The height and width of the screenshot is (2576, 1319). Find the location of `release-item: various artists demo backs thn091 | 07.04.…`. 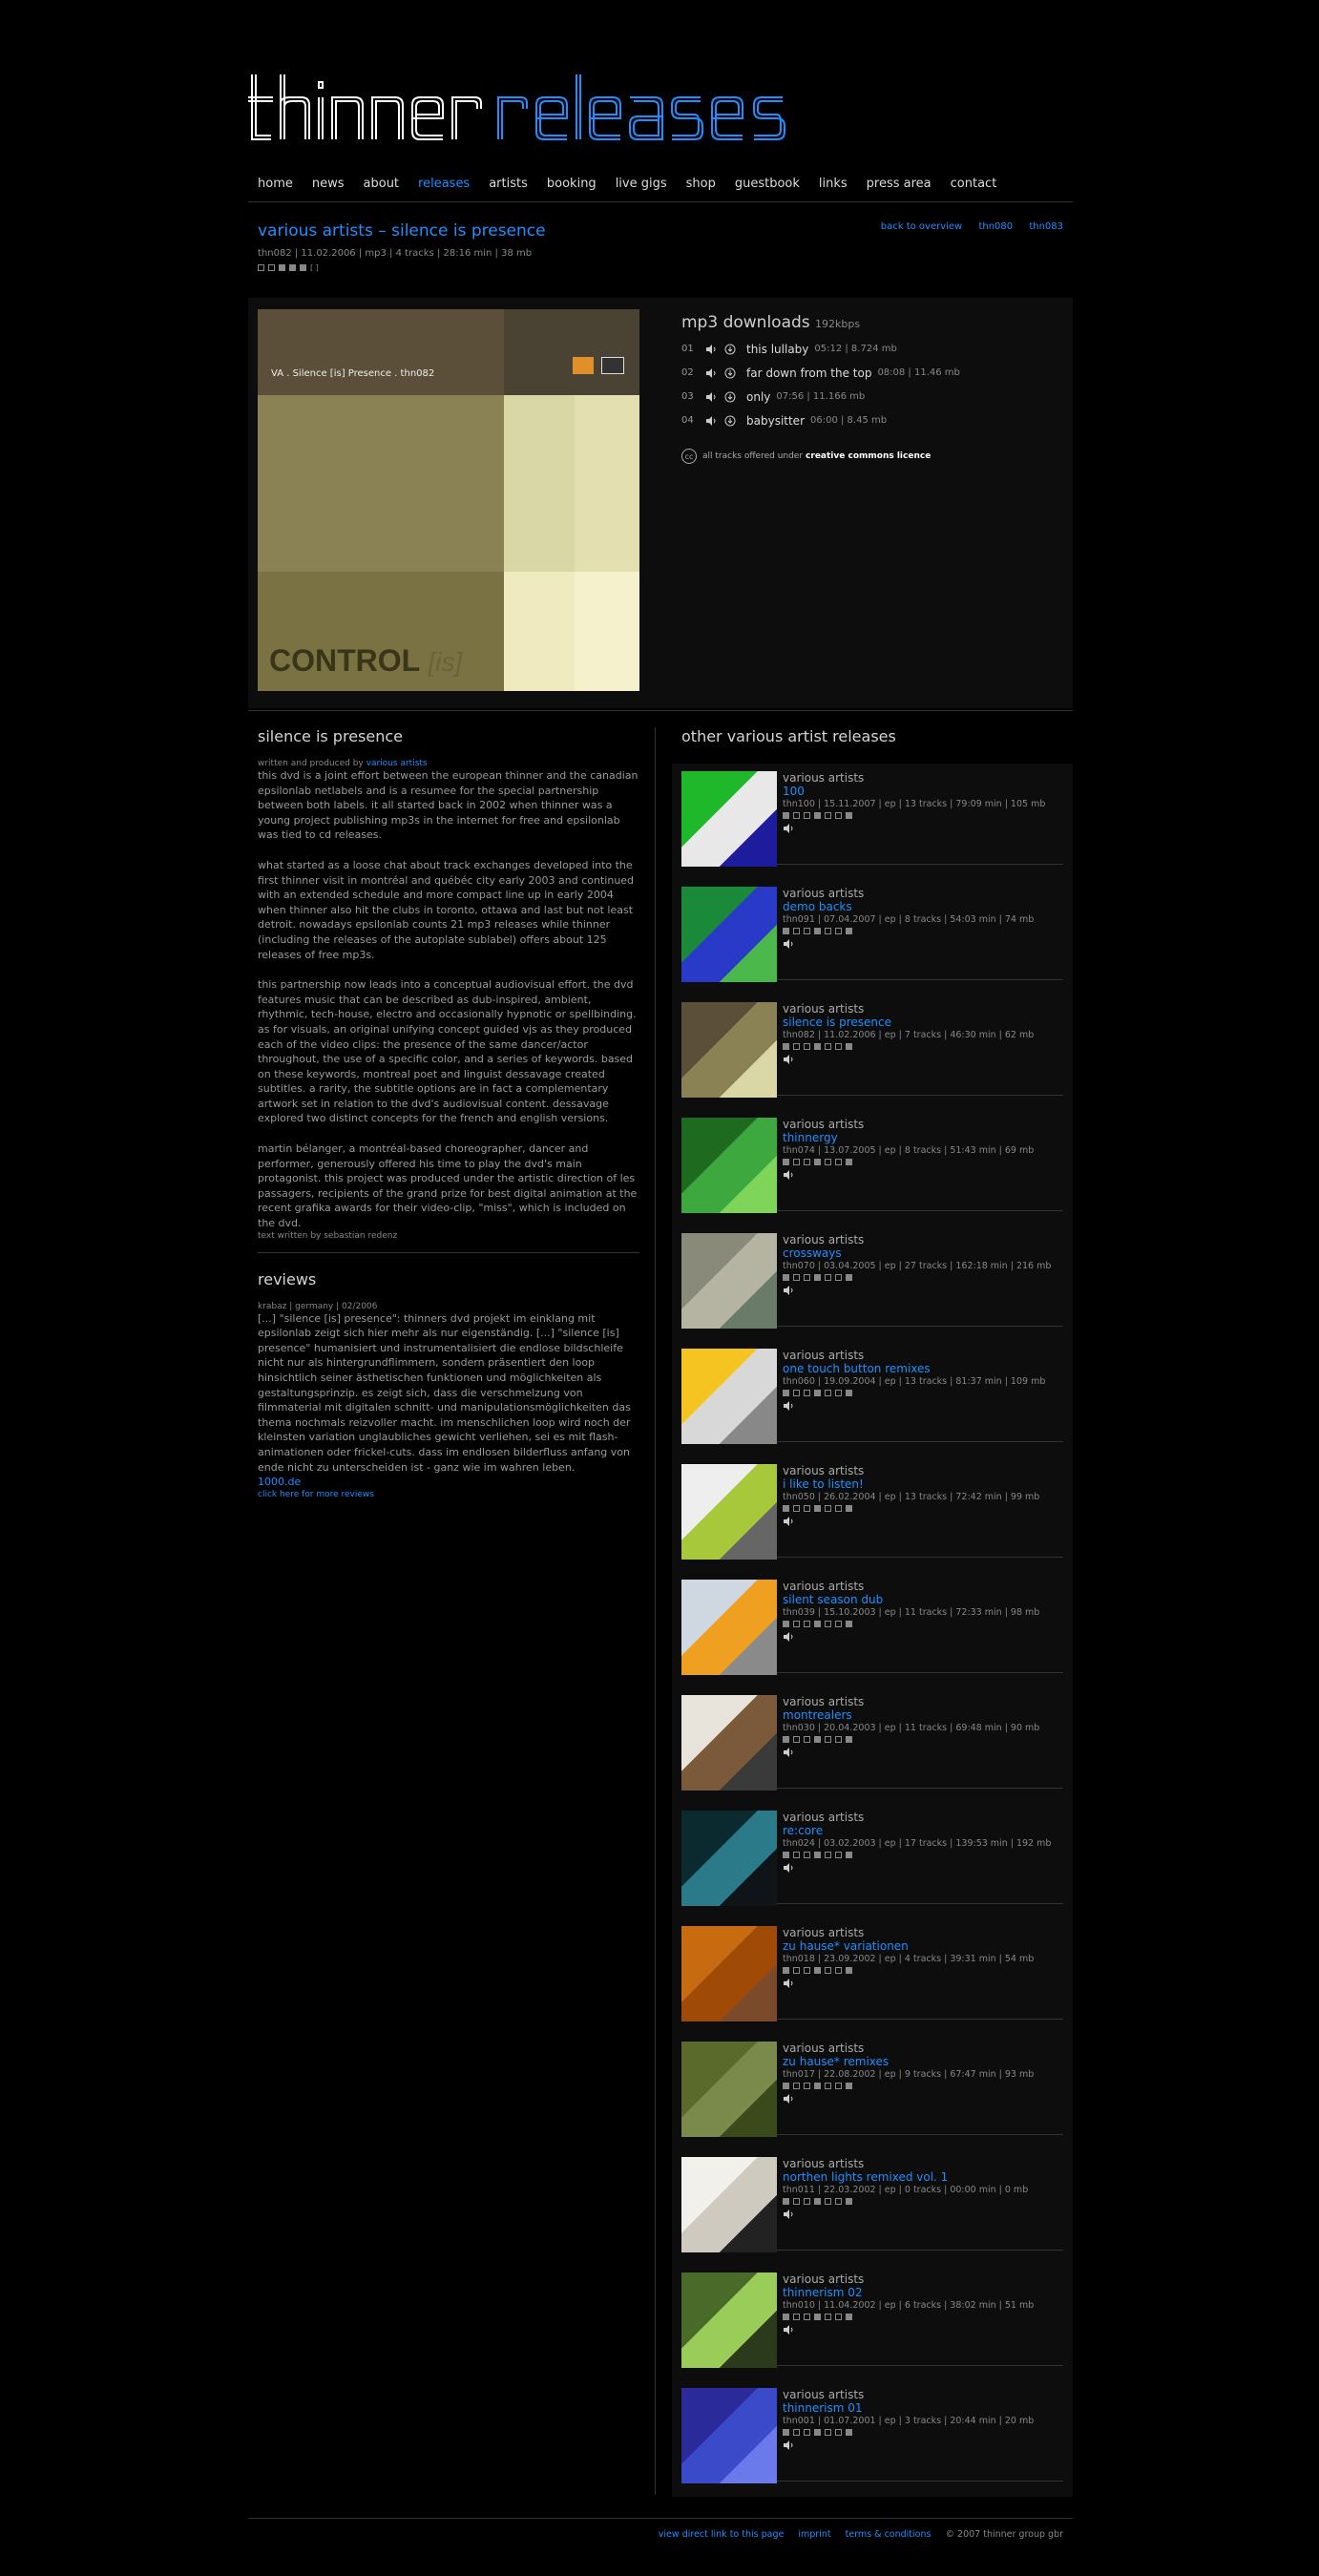

release-item: various artists demo backs thn091 | 07.04.… is located at coordinates (872, 930).